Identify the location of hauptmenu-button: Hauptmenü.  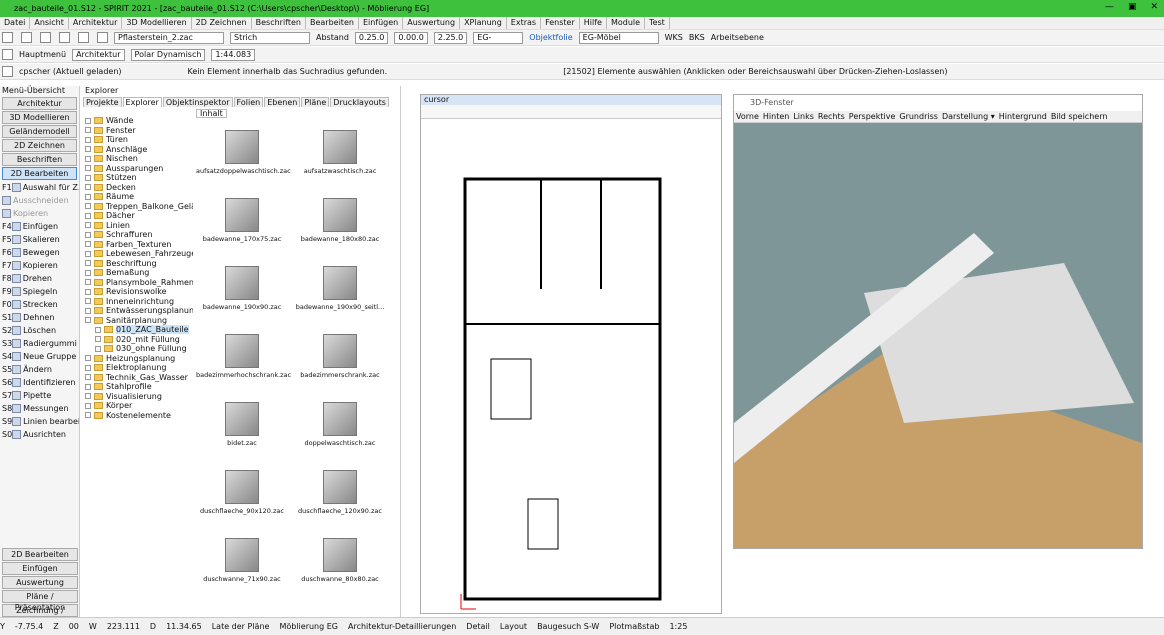
(42, 54).